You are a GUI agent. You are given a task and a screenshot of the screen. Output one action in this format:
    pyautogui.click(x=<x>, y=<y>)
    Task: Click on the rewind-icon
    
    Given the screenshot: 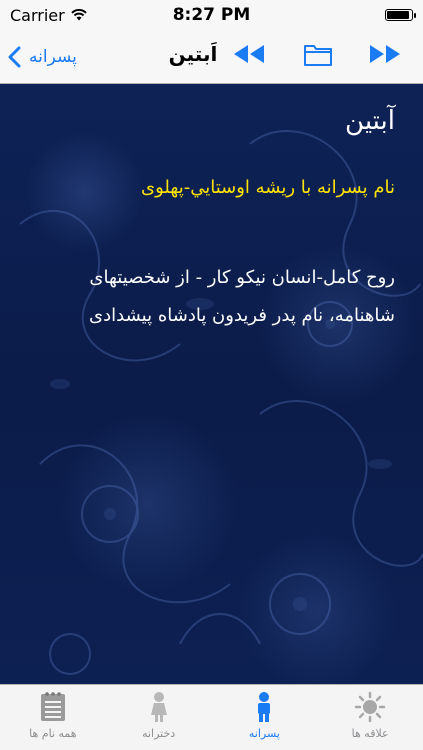 What is the action you would take?
    pyautogui.click(x=249, y=54)
    